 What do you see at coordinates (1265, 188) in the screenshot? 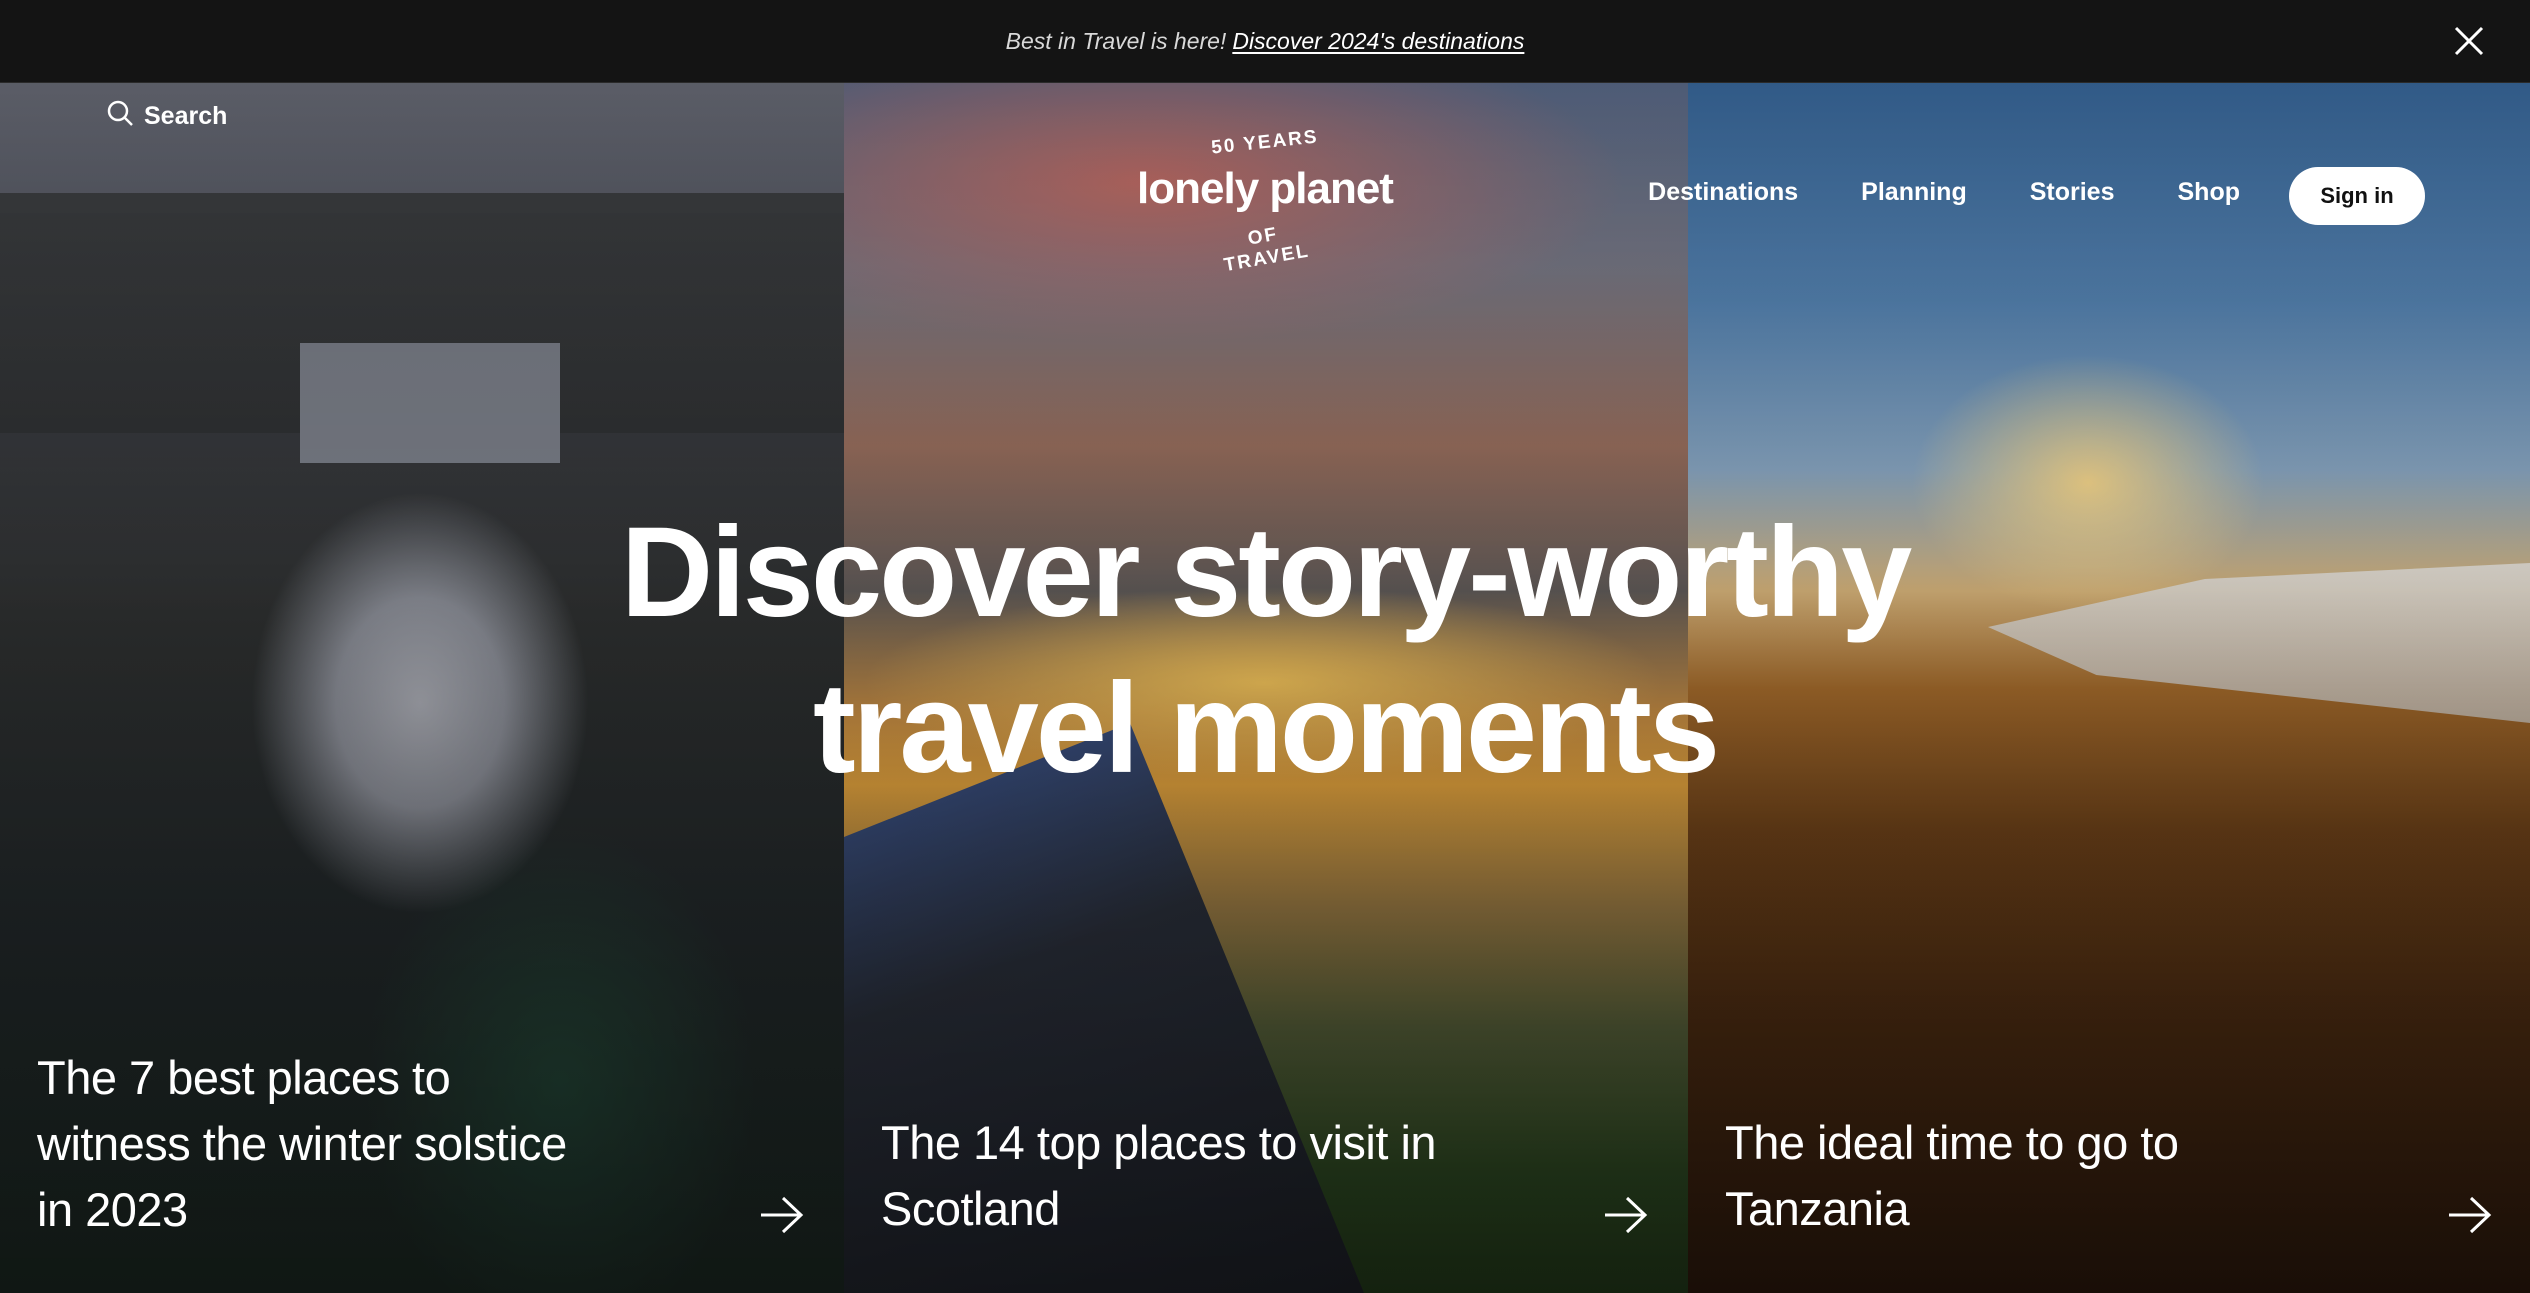
I see `logo-wordmark: lonely planet` at bounding box center [1265, 188].